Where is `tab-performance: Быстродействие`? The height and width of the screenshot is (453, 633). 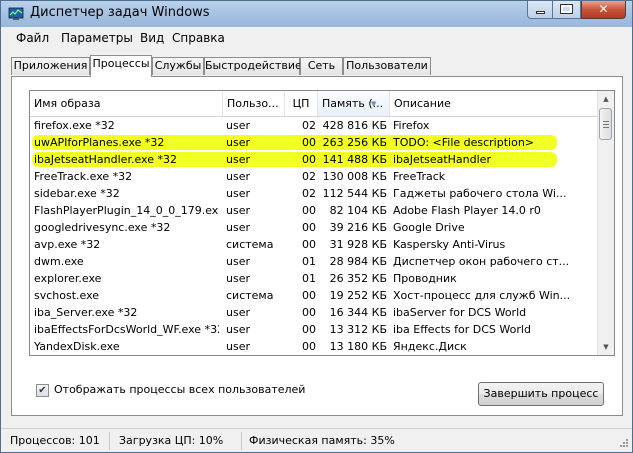
tab-performance: Быстродействие is located at coordinates (253, 66).